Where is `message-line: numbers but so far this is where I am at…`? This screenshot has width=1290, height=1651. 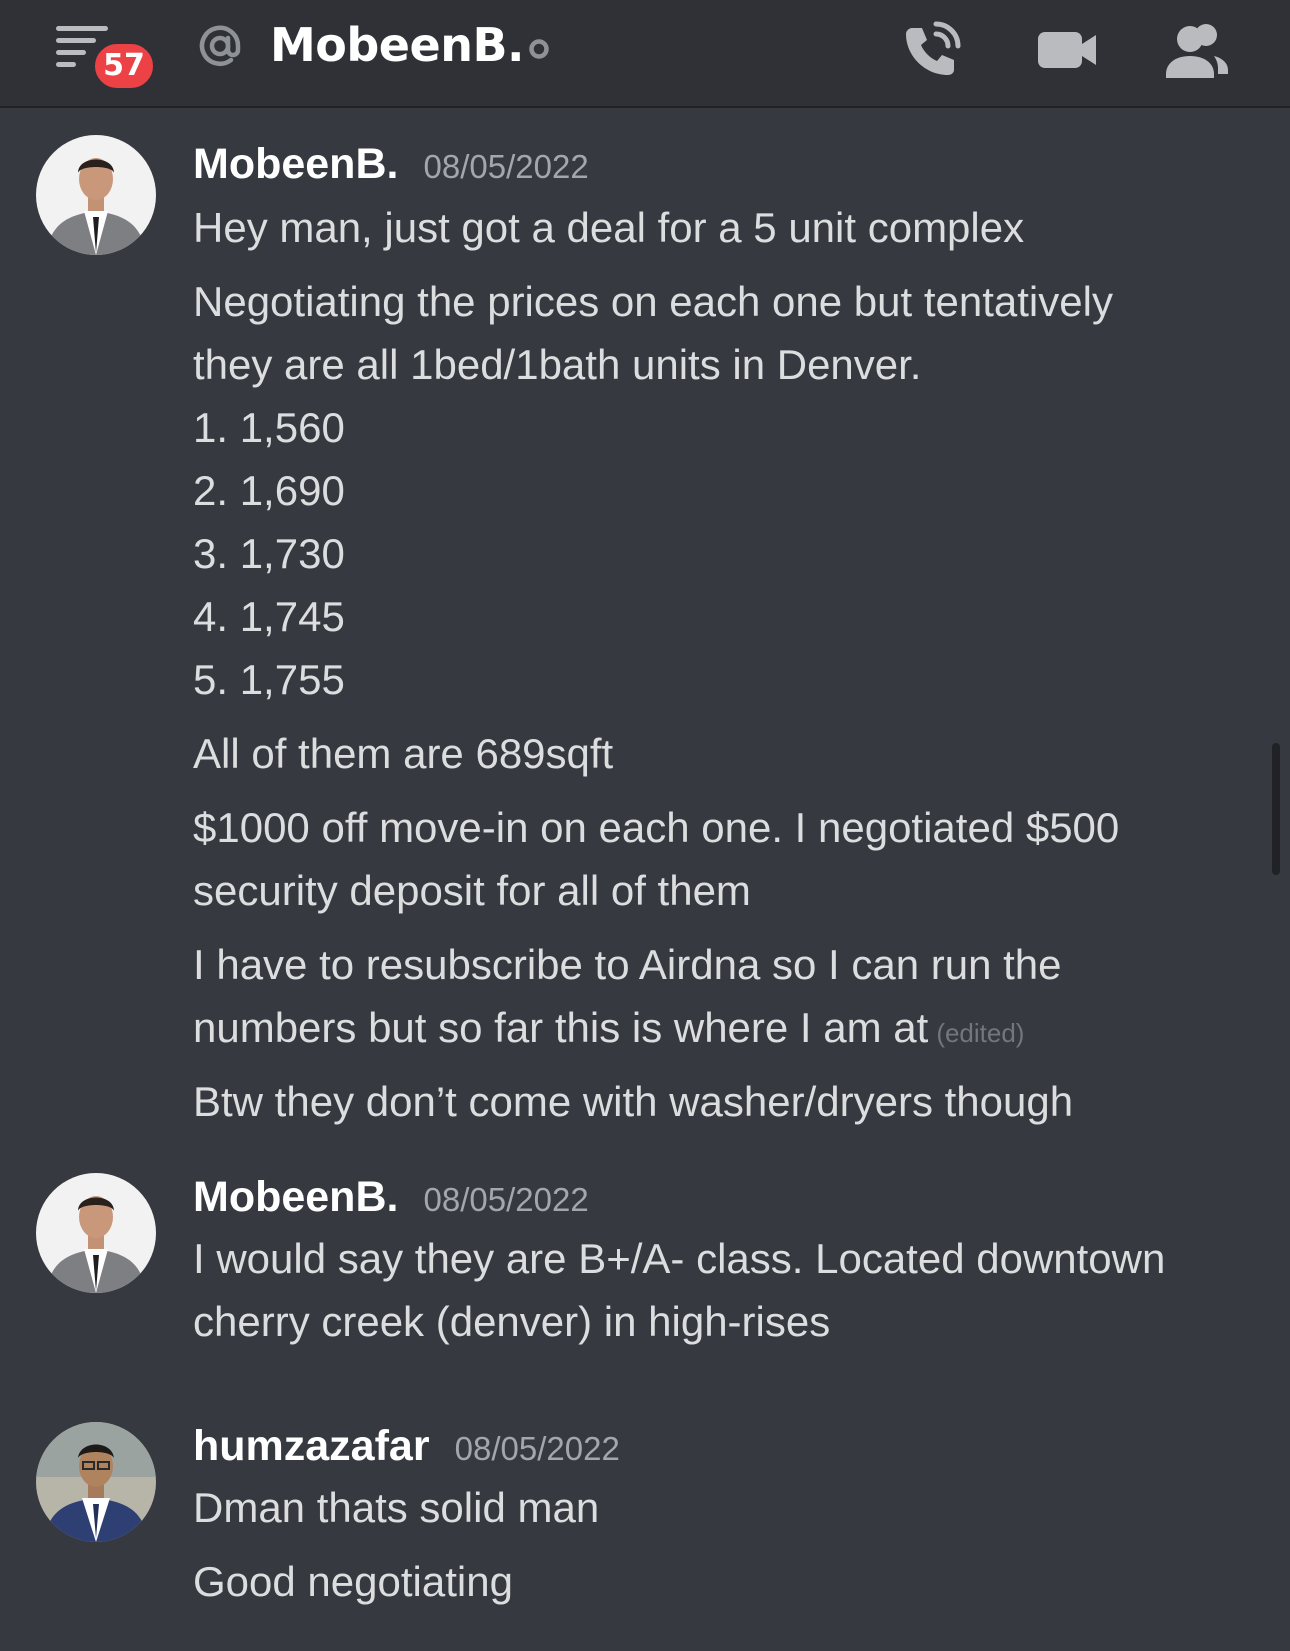 message-line: numbers but so far this is where I am at… is located at coordinates (608, 1030).